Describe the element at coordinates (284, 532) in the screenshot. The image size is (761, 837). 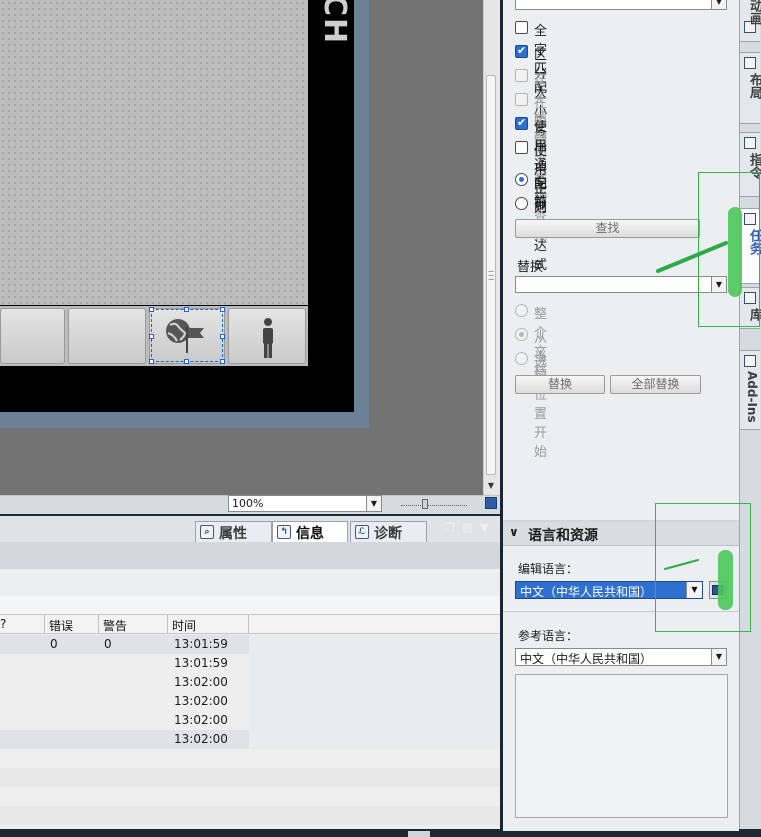
I see `info-icon: ↰` at that location.